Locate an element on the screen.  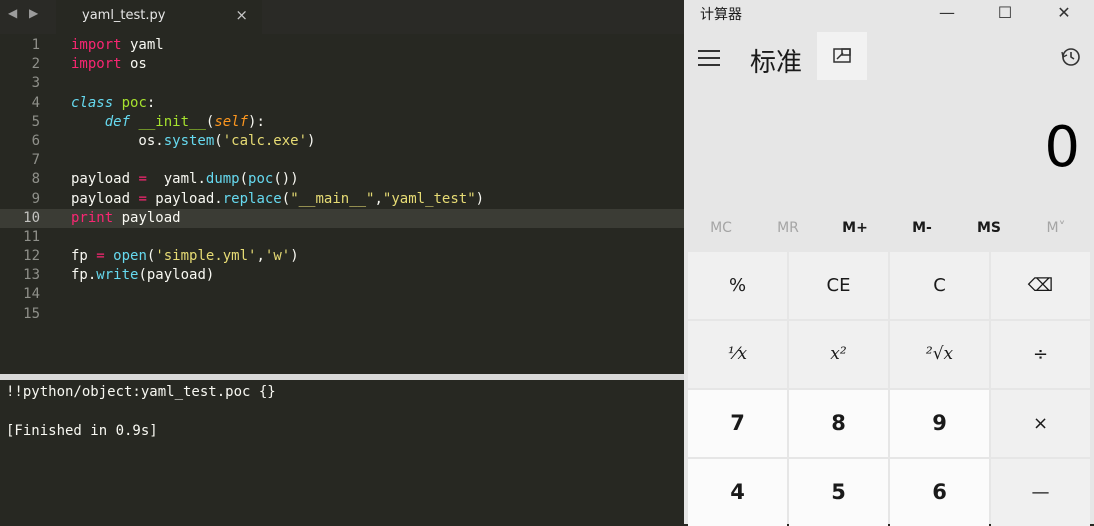
code-line: 13 fp.write(payload) is located at coordinates (342, 275).